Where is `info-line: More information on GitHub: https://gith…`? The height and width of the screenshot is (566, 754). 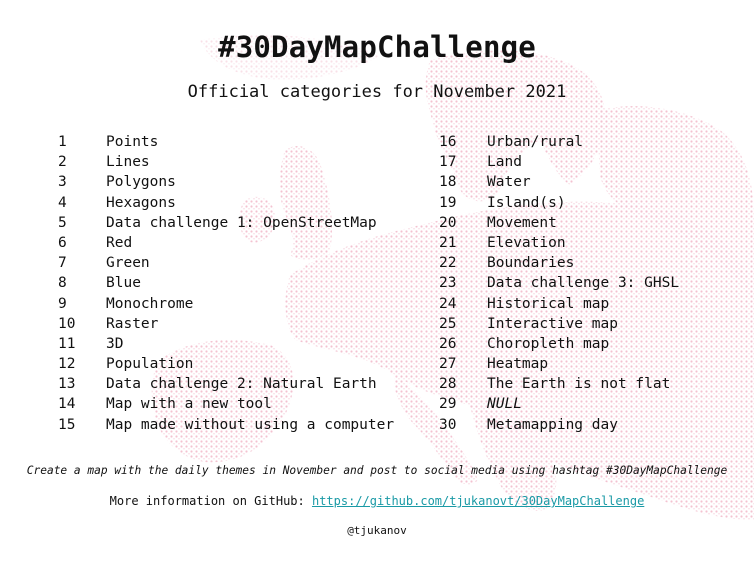 info-line: More information on GitHub: https://gith… is located at coordinates (377, 501).